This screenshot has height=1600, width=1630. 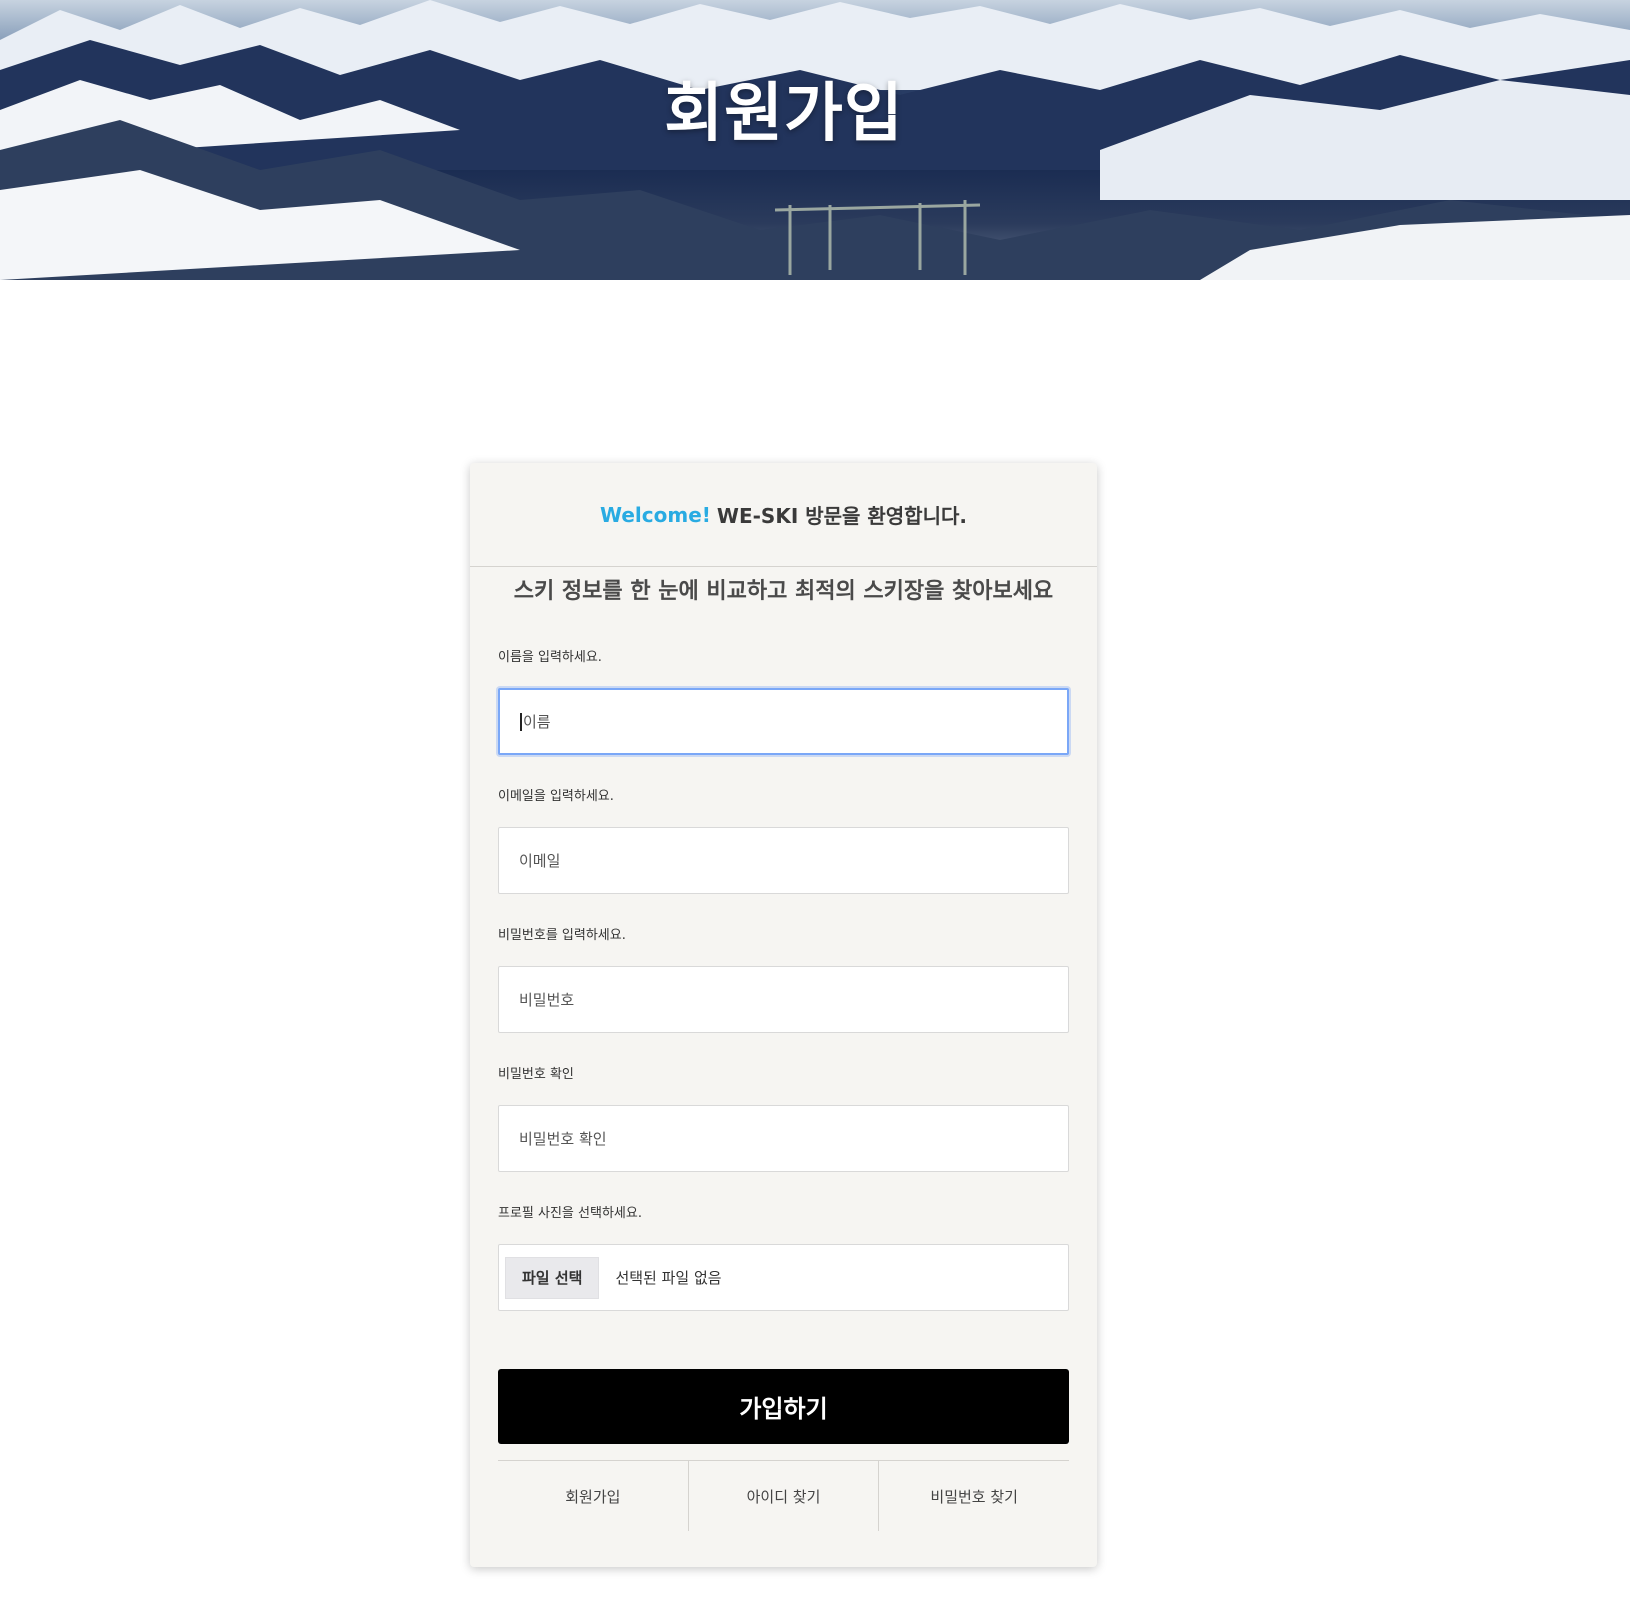 I want to click on password-placeholder: 비밀번호, so click(x=547, y=1000).